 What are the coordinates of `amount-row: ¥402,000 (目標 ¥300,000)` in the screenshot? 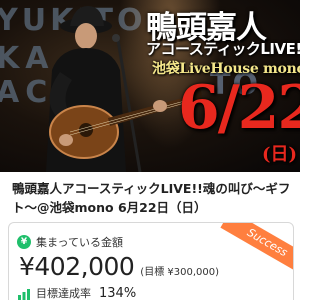 It's located at (119, 266).